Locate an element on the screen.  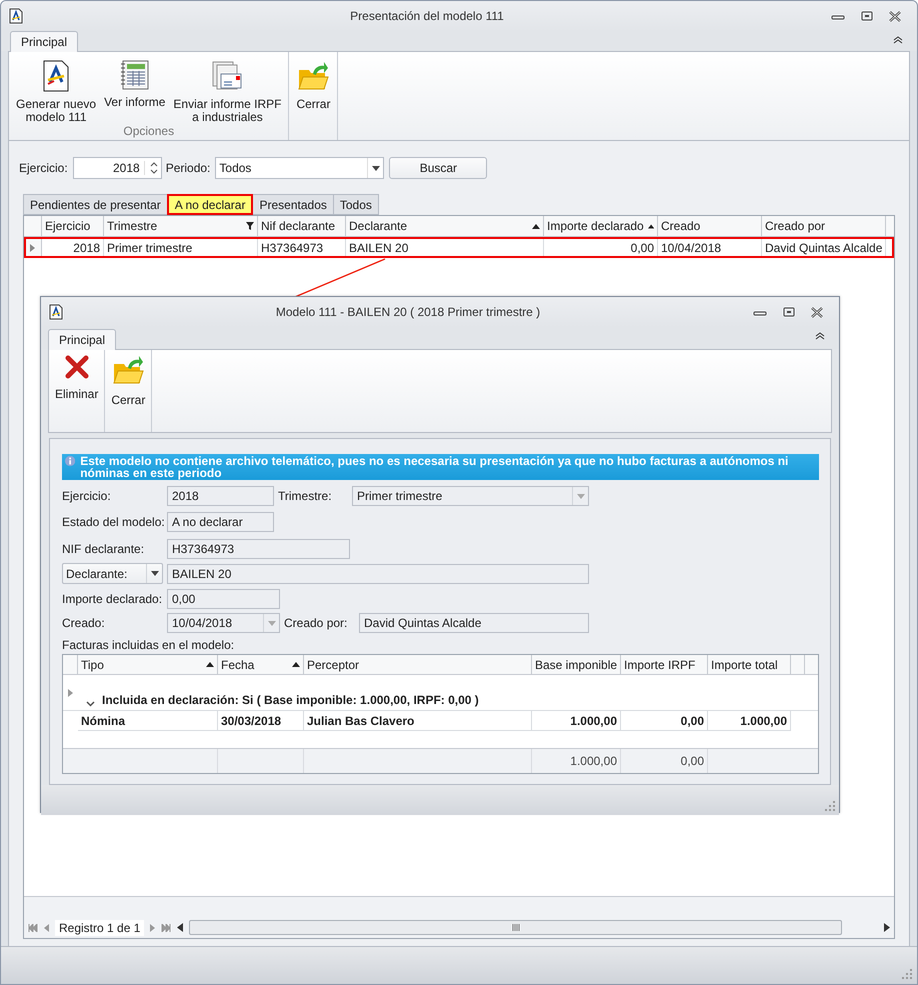
column-header: Creado por is located at coordinates (824, 226).